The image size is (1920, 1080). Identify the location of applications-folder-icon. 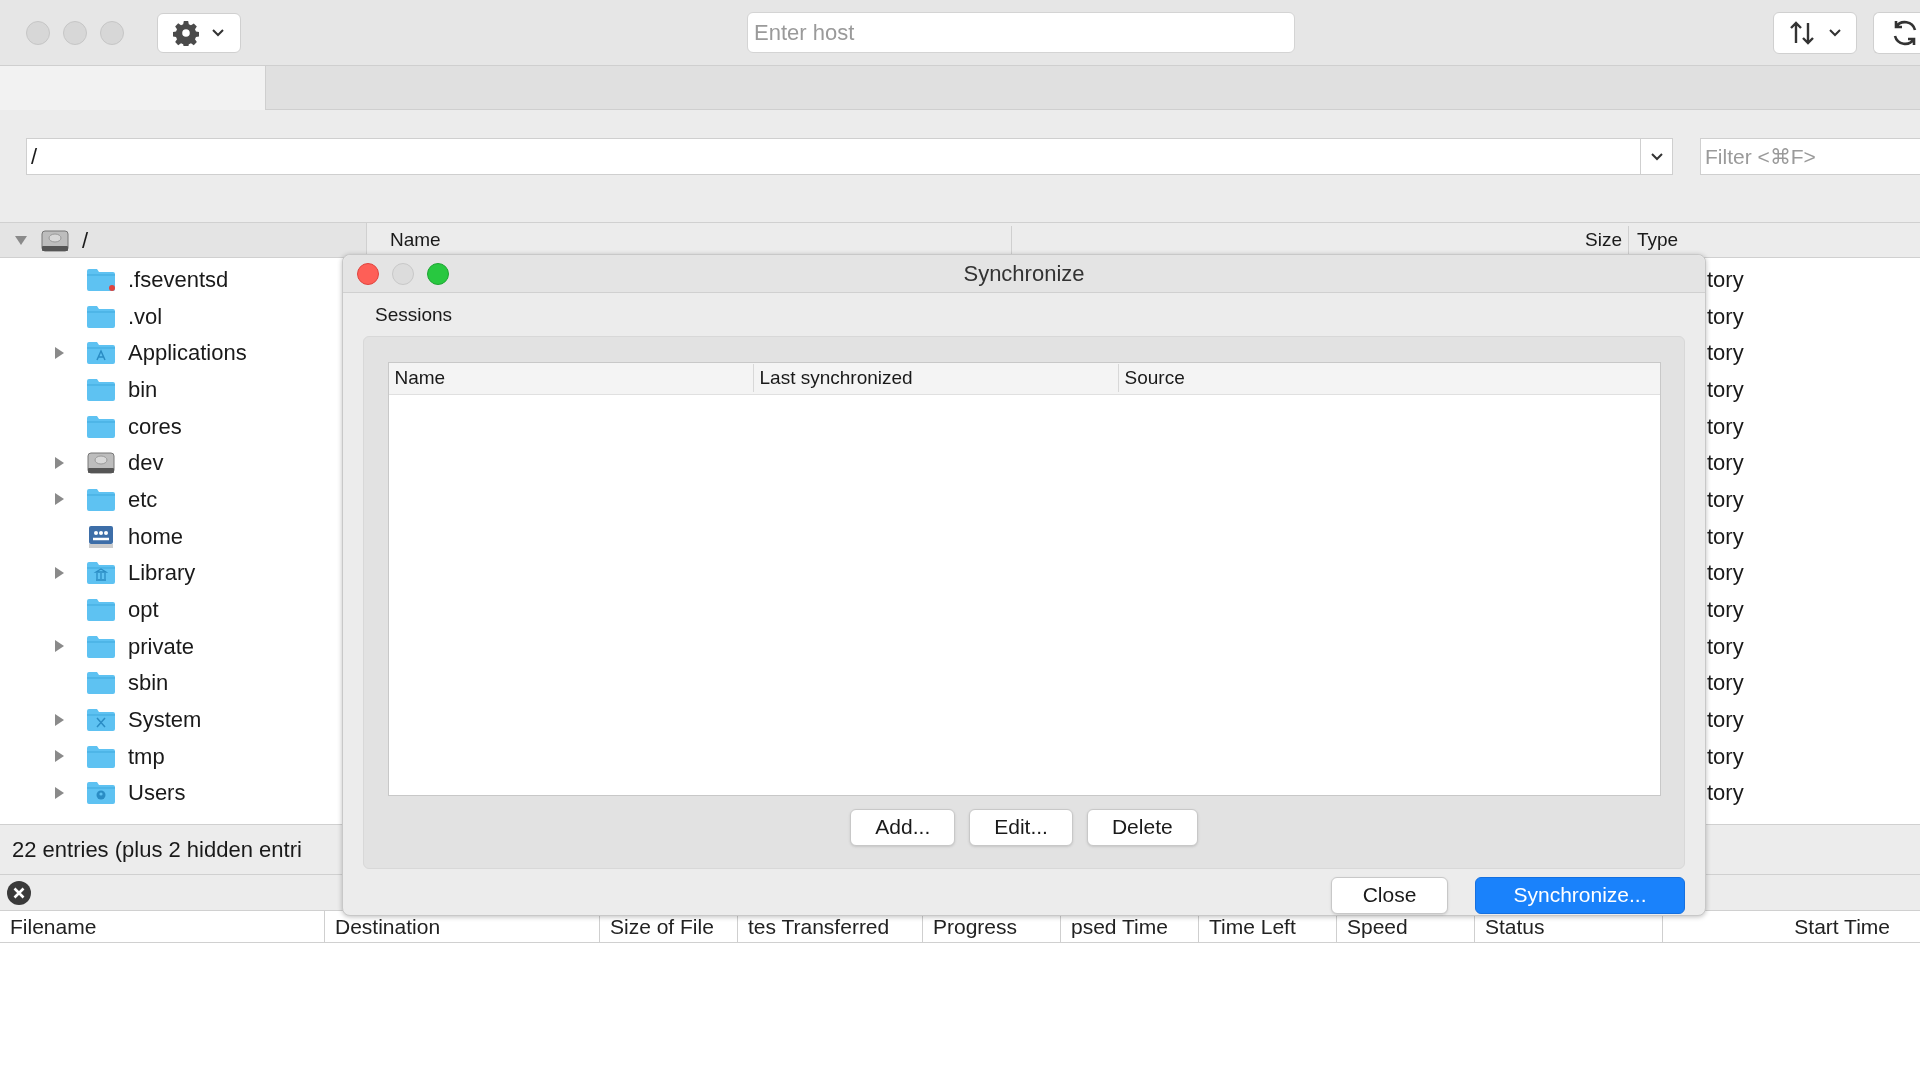
(101, 353).